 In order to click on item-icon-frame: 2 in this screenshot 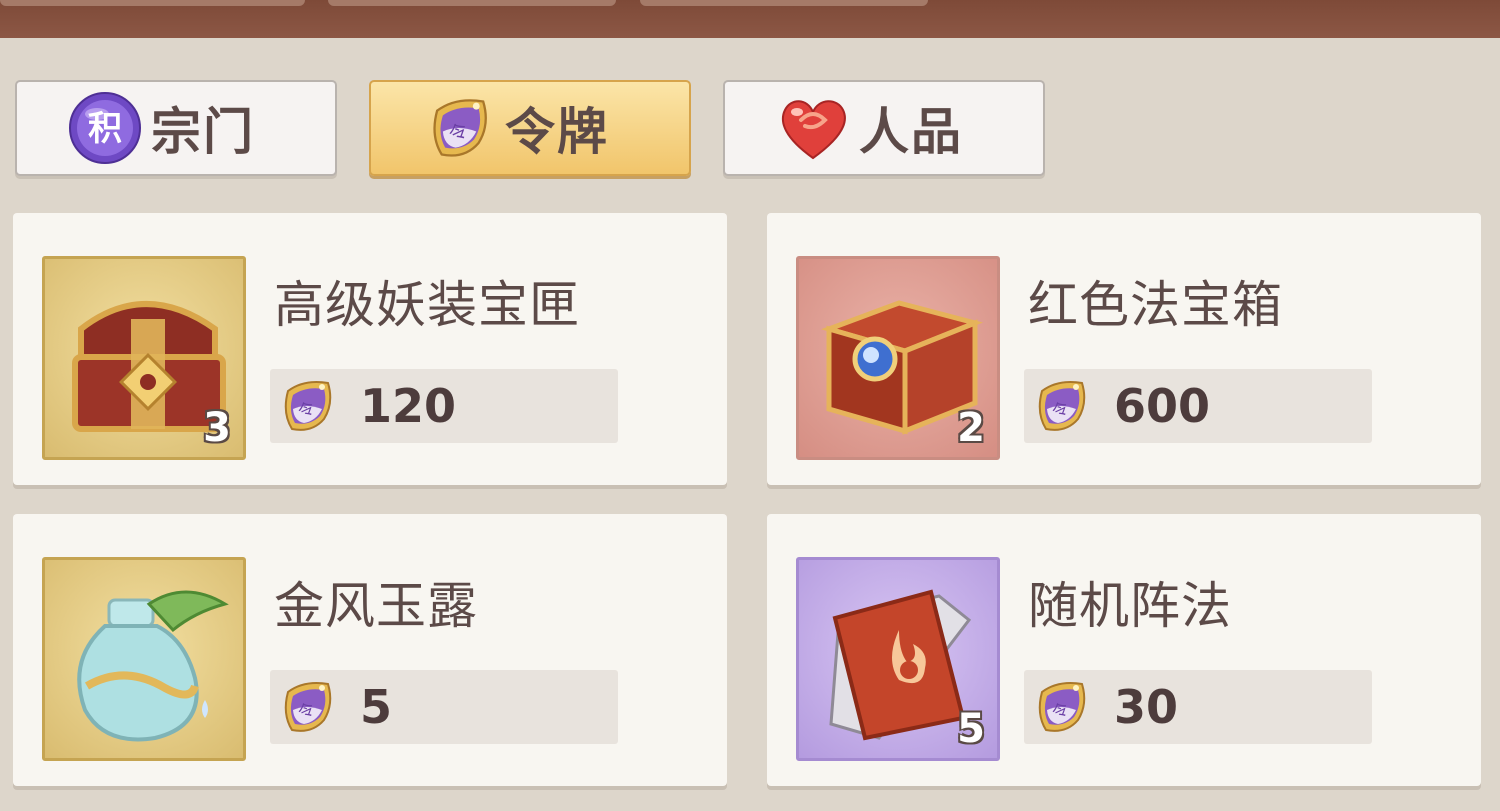, I will do `click(898, 358)`.